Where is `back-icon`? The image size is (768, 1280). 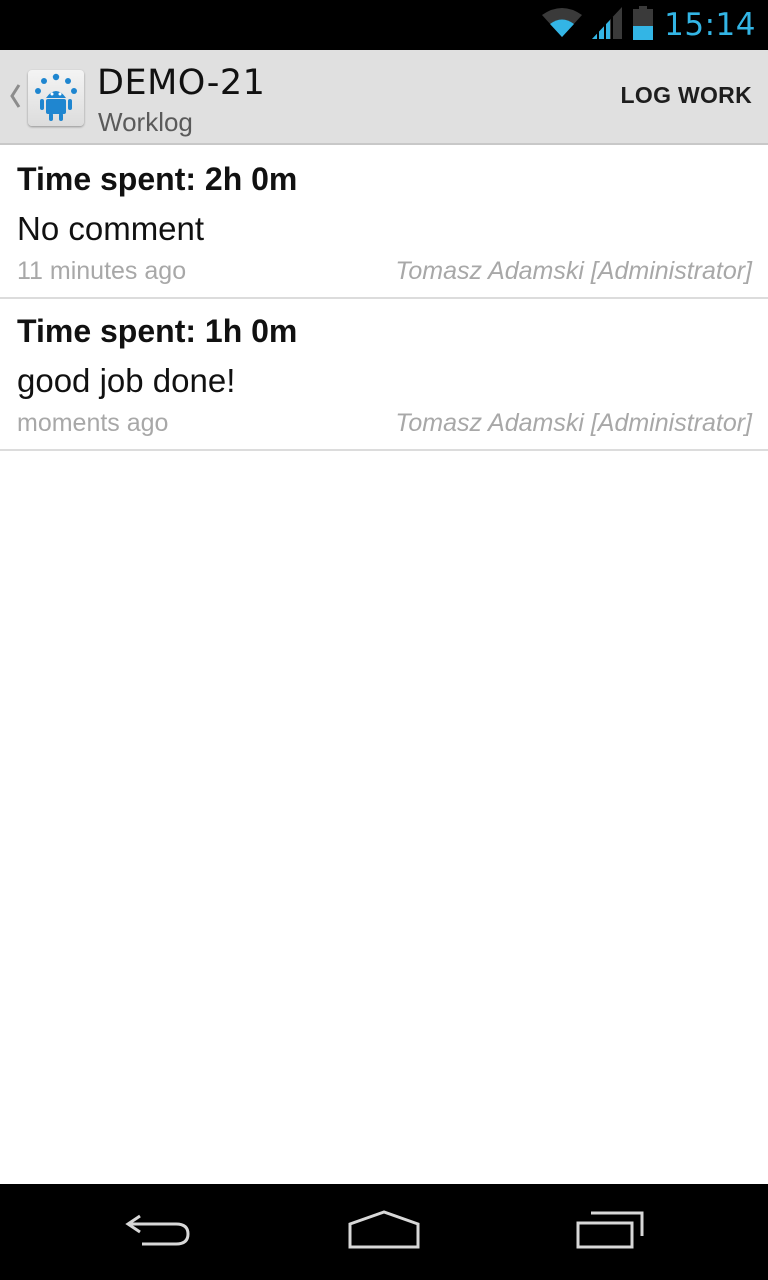
back-icon is located at coordinates (159, 1232).